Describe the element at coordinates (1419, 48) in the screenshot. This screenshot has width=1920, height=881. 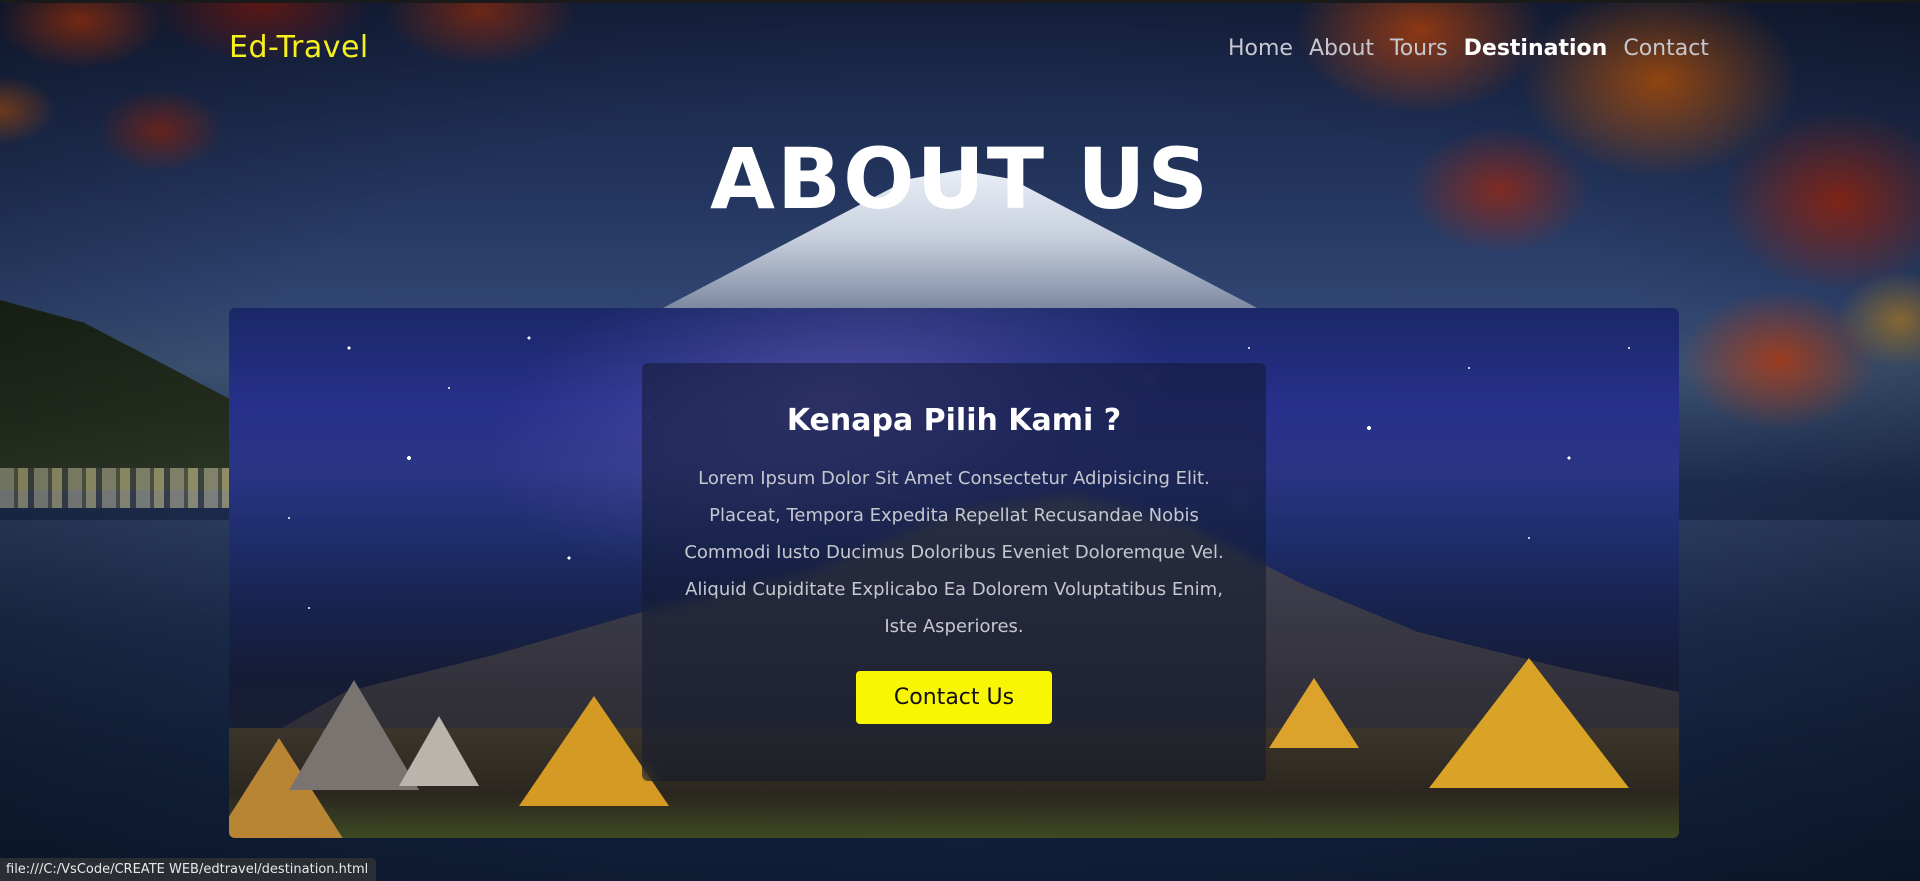
I see `nav-tours: Tours` at that location.